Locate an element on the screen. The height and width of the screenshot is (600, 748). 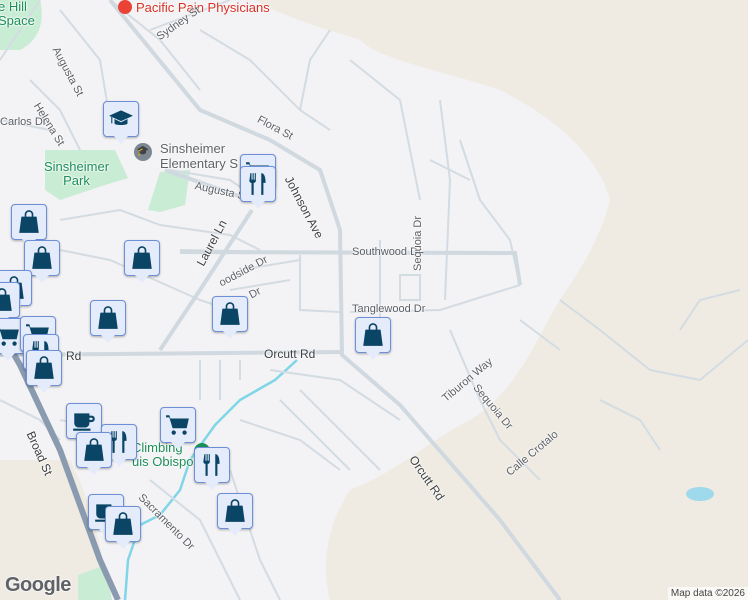
street-carlos-dr: Carlos Dr is located at coordinates (23, 122).